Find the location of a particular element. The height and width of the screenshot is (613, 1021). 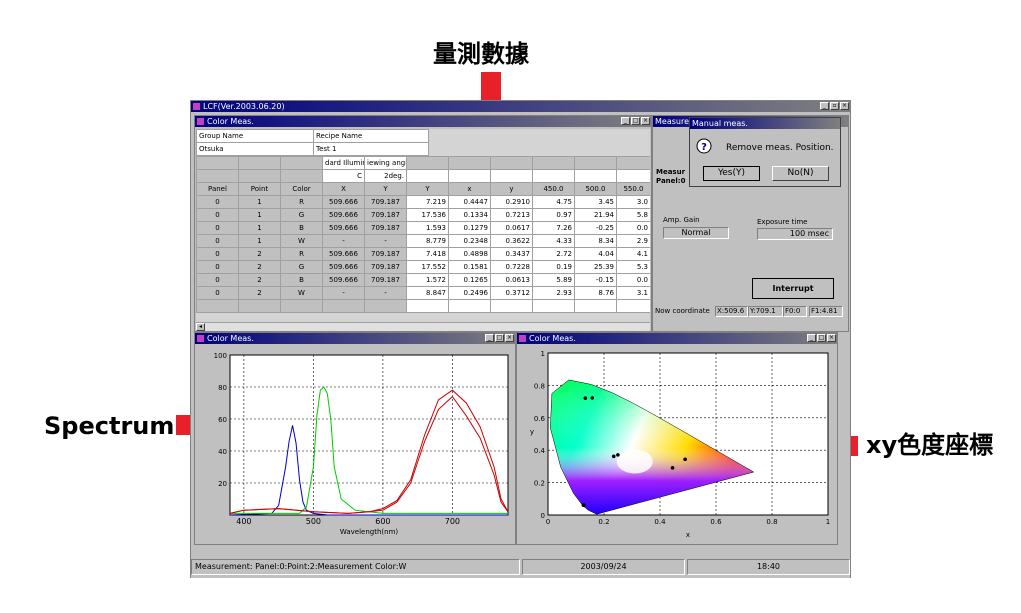

panel-label: Panel:0 is located at coordinates (671, 181).